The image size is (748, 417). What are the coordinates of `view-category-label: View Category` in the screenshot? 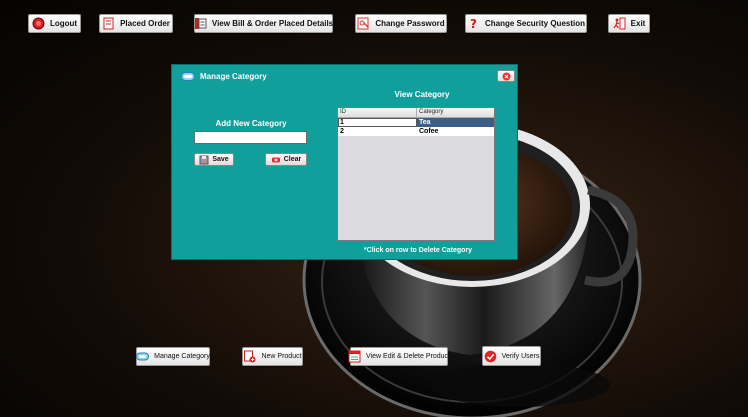 It's located at (422, 94).